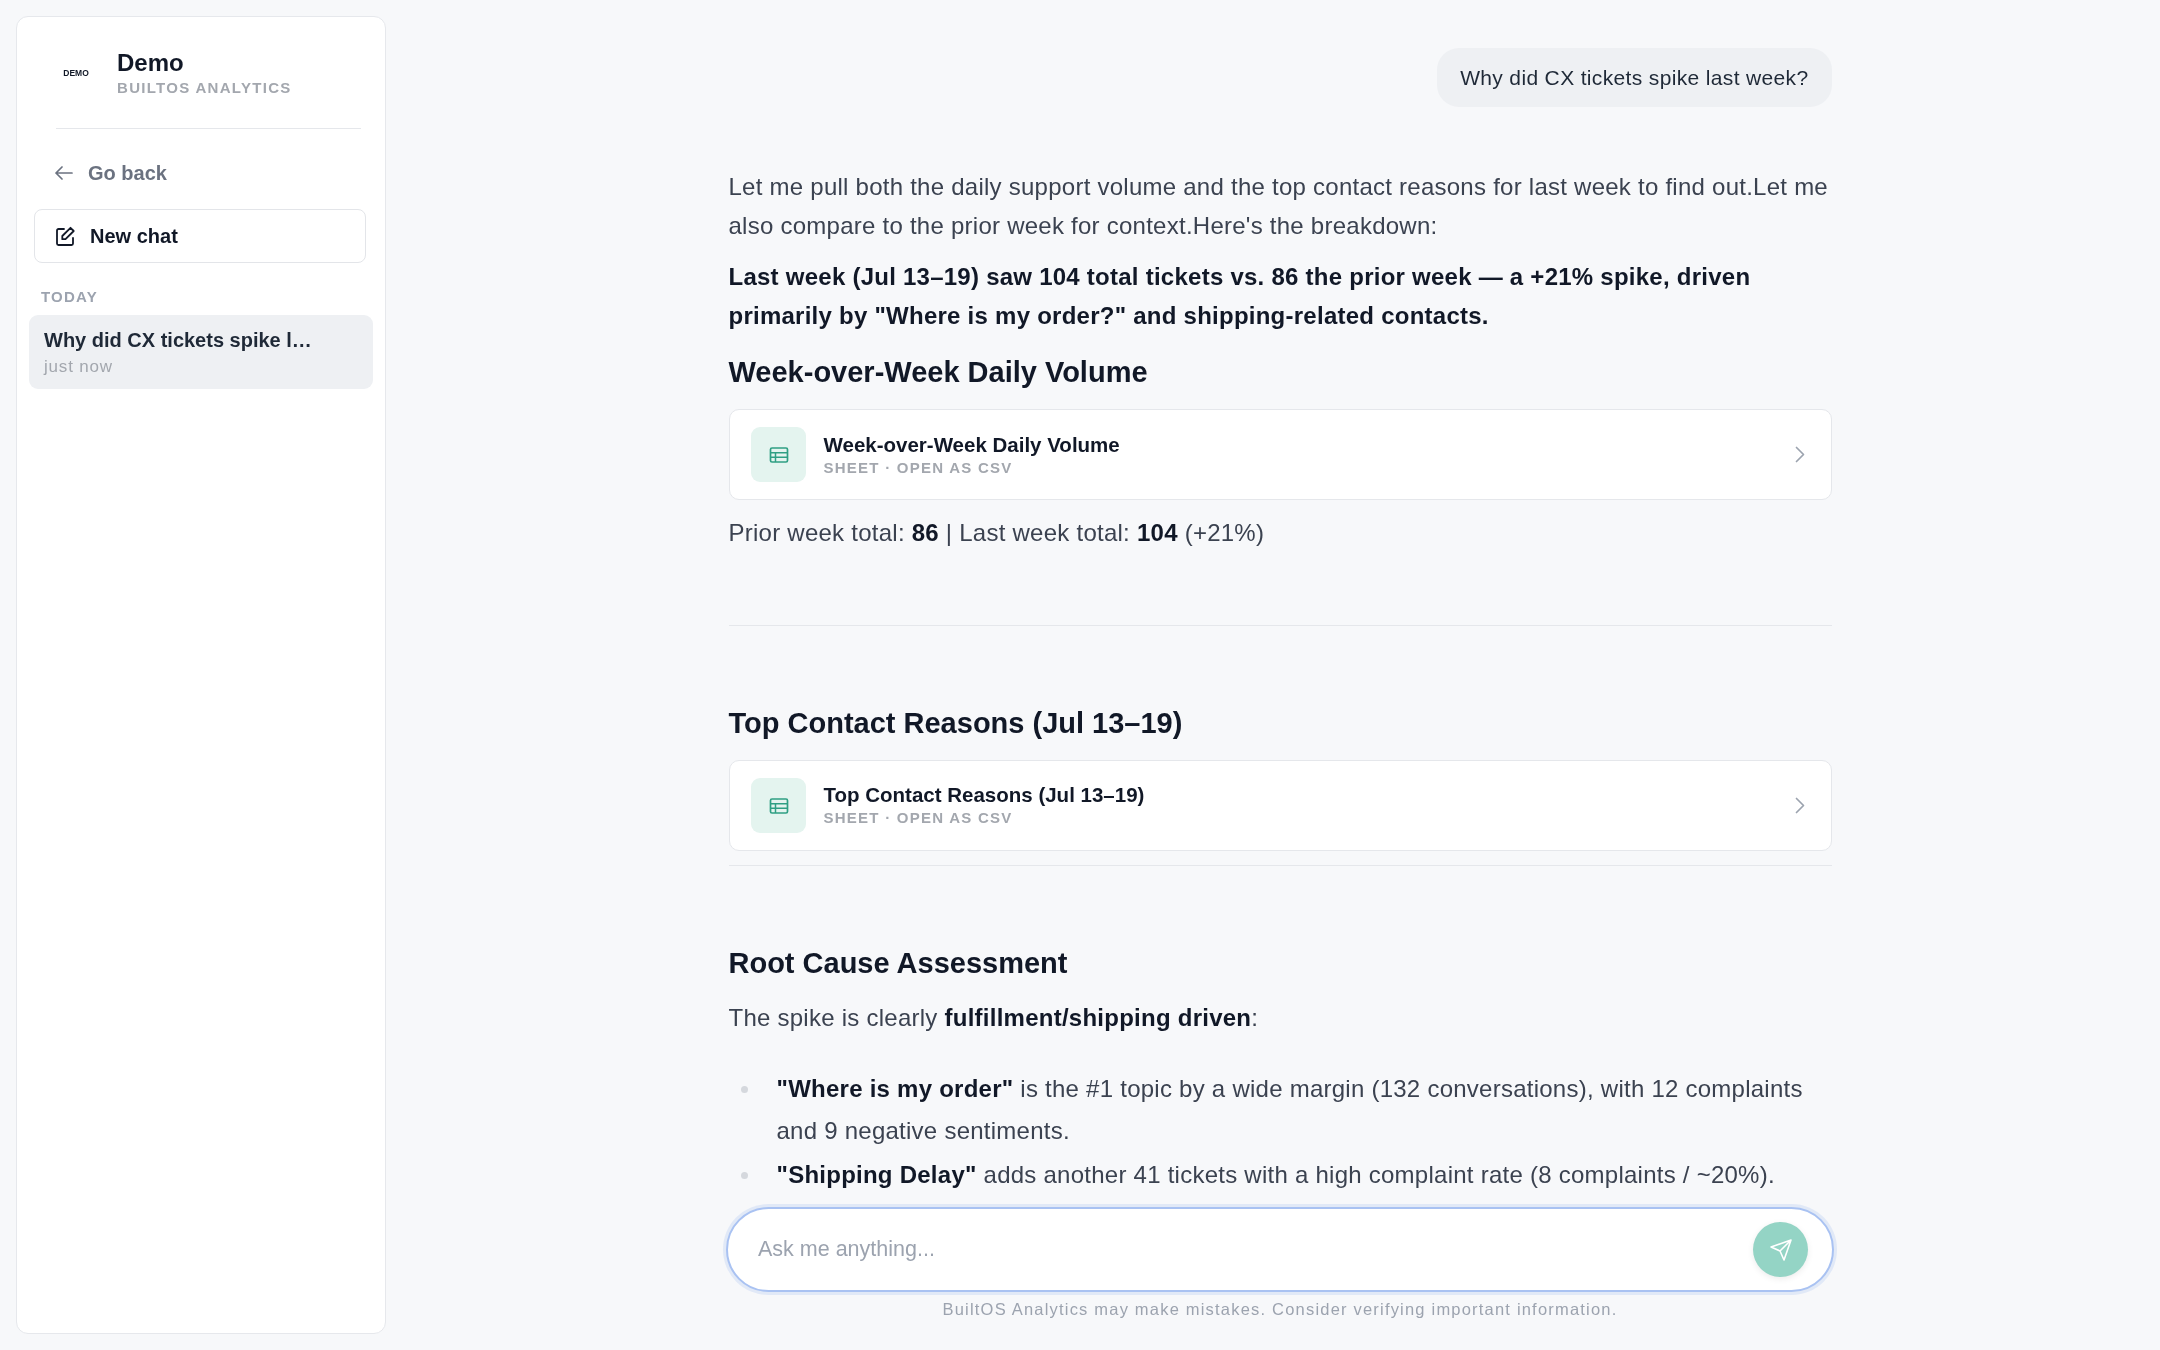 Image resolution: width=2160 pixels, height=1350 pixels. What do you see at coordinates (64, 173) in the screenshot?
I see `arrow-left-icon` at bounding box center [64, 173].